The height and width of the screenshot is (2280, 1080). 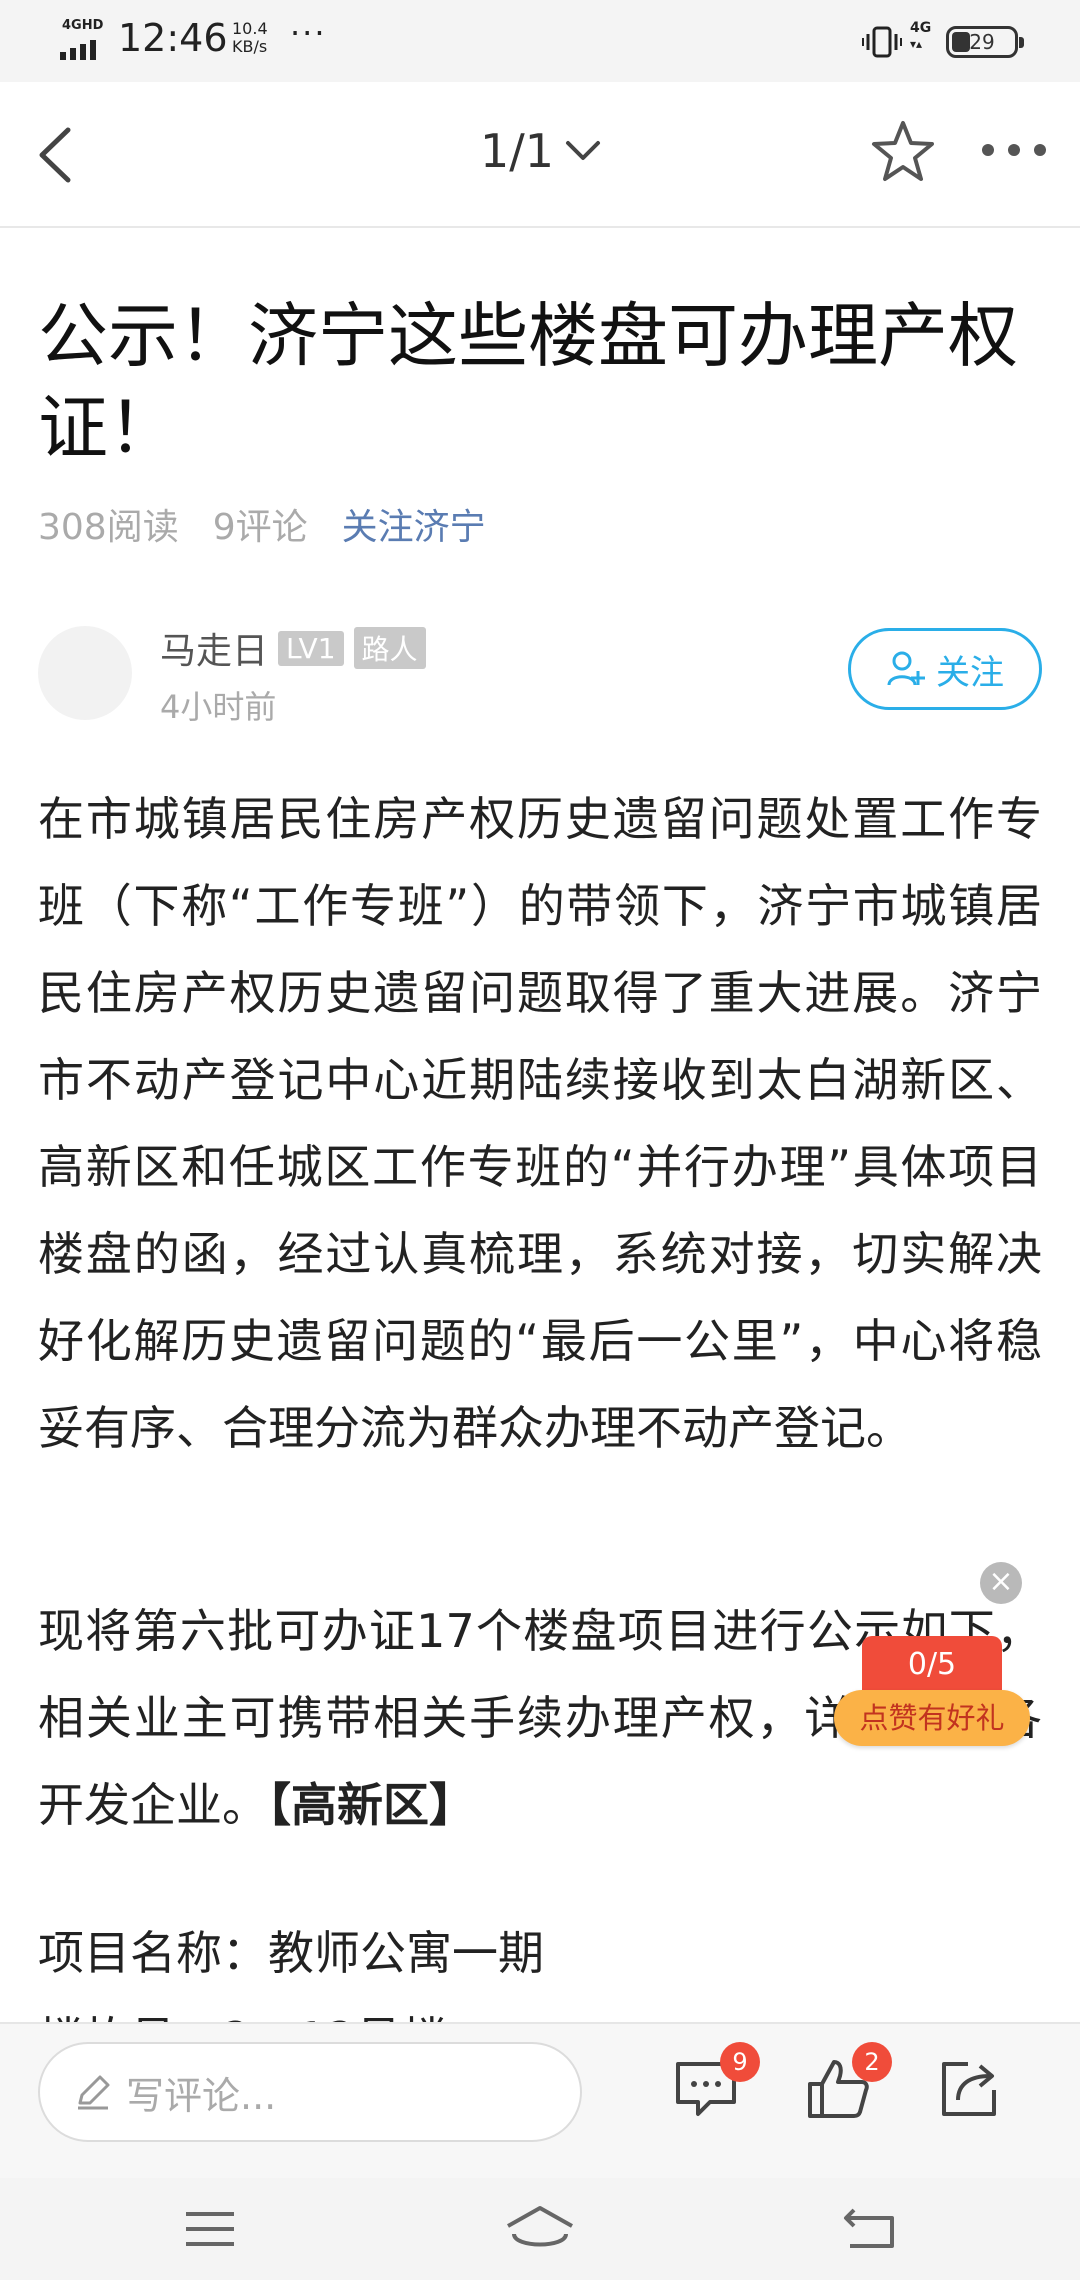 What do you see at coordinates (882, 42) in the screenshot?
I see `vibrate-icon` at bounding box center [882, 42].